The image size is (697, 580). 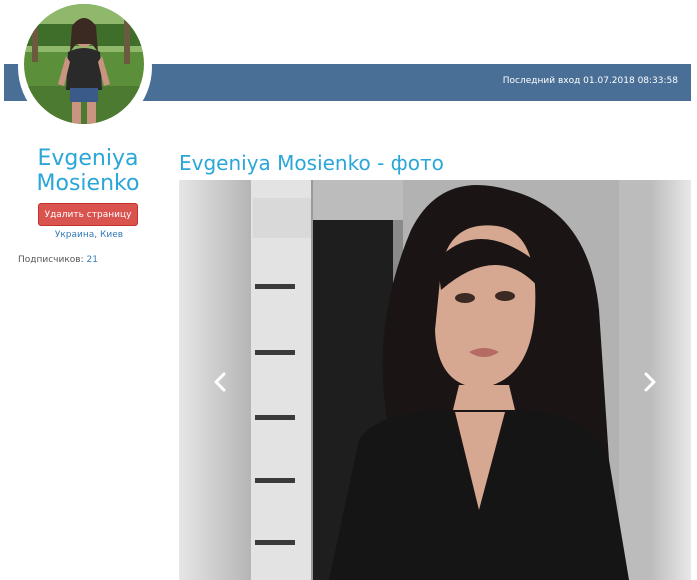 I want to click on carousel-next-button, so click(x=649, y=382).